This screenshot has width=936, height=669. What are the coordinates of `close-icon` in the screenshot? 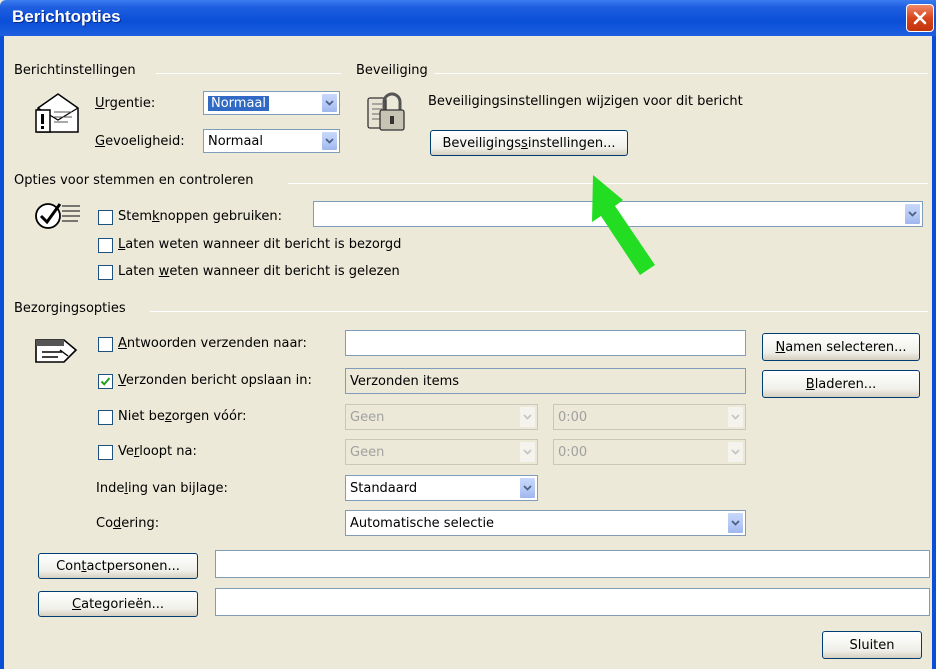 It's located at (920, 18).